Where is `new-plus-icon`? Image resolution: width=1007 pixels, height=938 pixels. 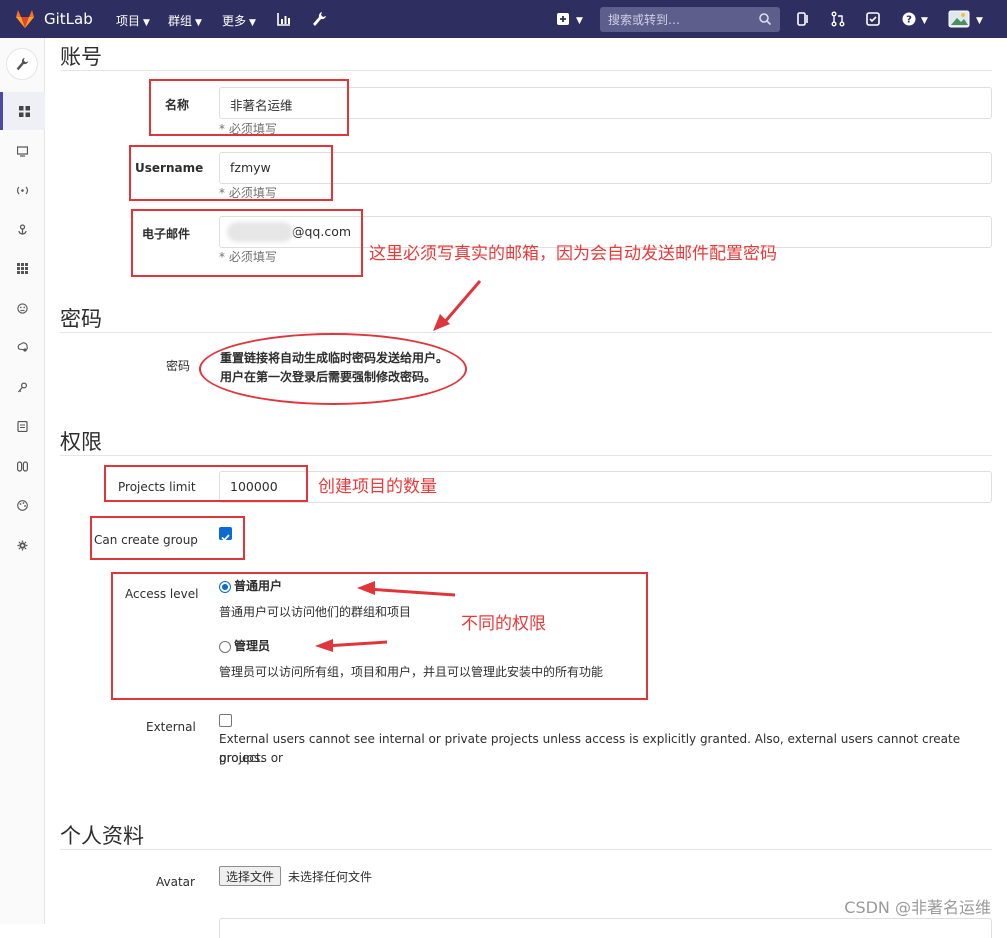
new-plus-icon is located at coordinates (564, 19).